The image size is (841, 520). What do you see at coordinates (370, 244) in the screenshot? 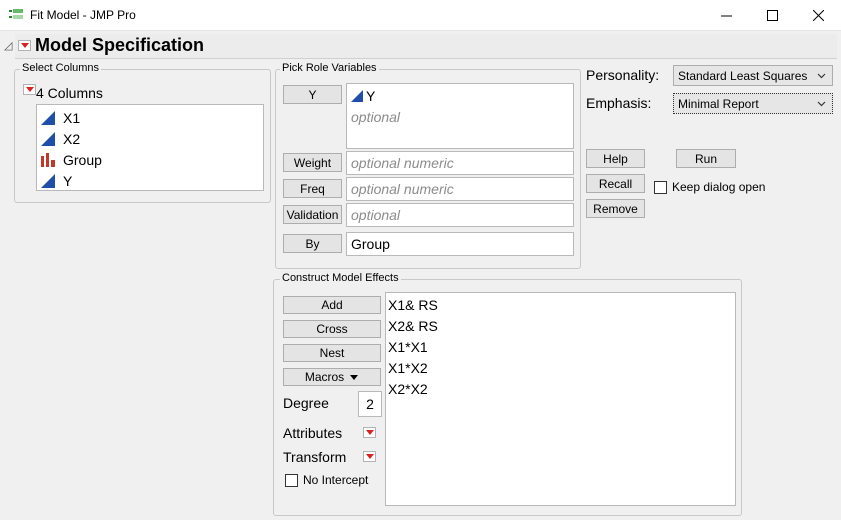
I see `by-role-value: Group` at bounding box center [370, 244].